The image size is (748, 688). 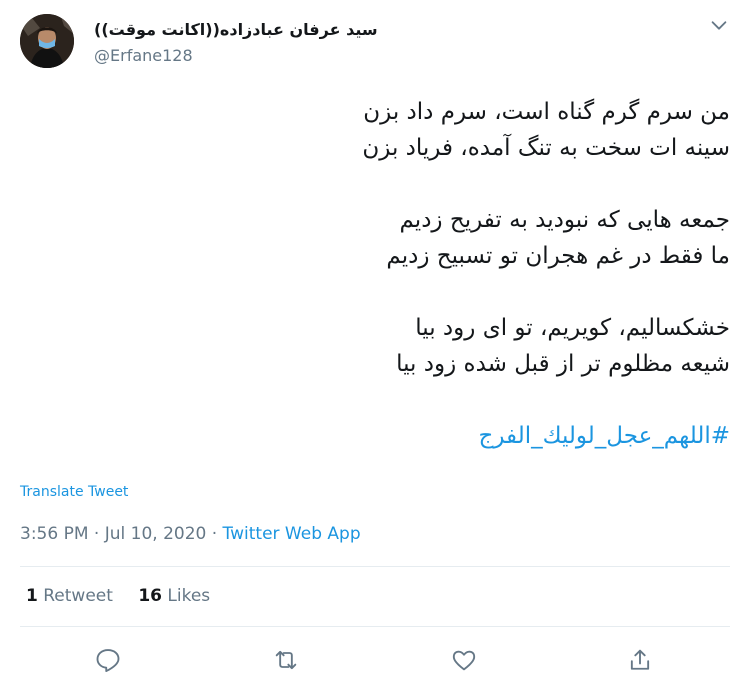 I want to click on user-handle: @Erfane128, so click(x=143, y=55).